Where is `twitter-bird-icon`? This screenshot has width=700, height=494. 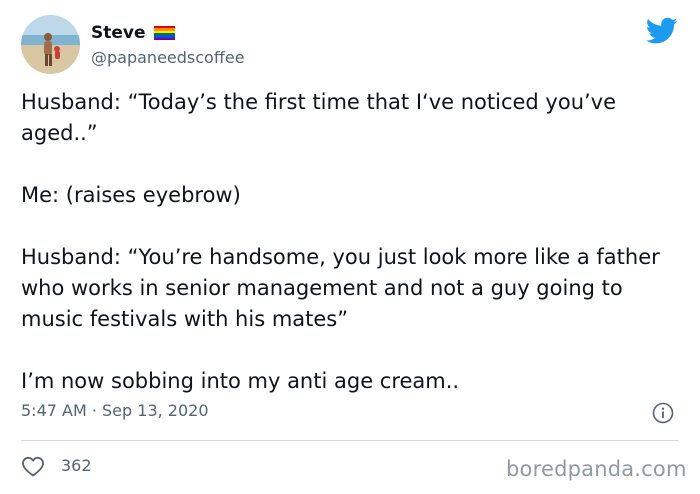
twitter-bird-icon is located at coordinates (661, 31).